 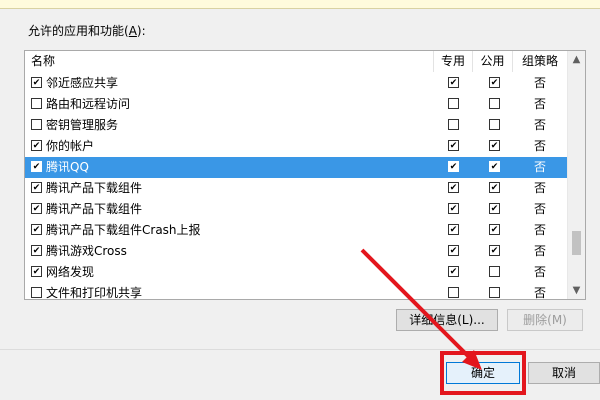 What do you see at coordinates (229, 61) in the screenshot?
I see `column-header-name: 名称` at bounding box center [229, 61].